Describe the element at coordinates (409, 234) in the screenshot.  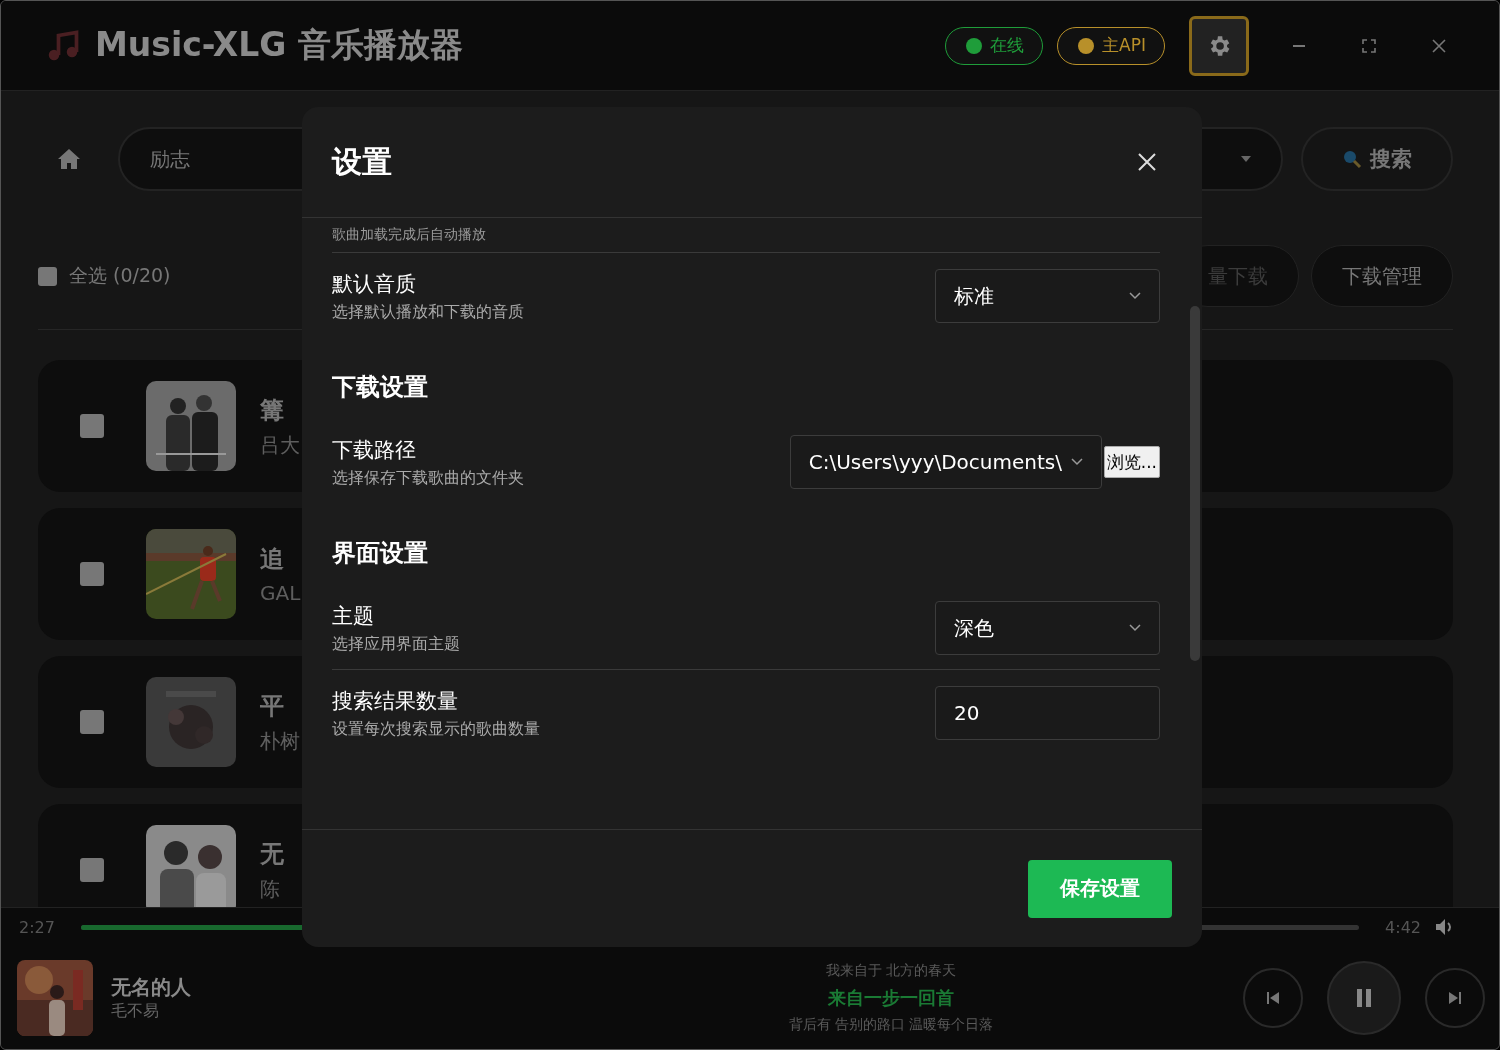
I see `setting-description: 歌曲加载完成后自动播放` at that location.